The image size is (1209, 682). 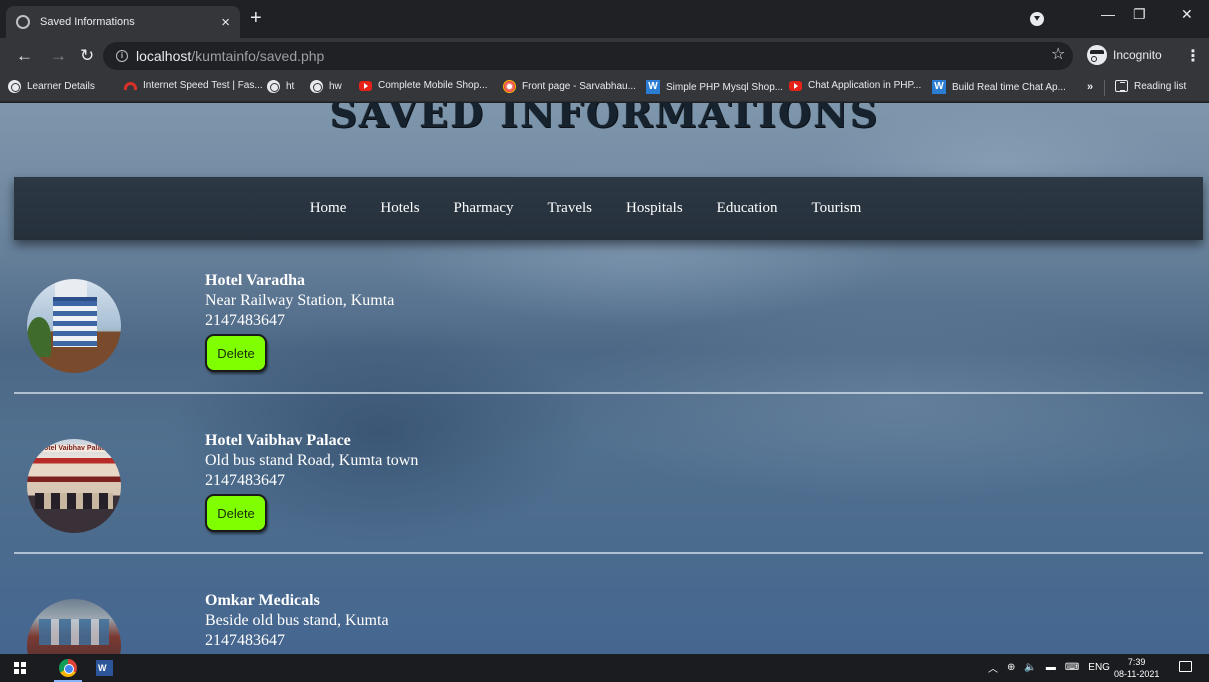 I want to click on nav-link-education: Education, so click(x=747, y=208).